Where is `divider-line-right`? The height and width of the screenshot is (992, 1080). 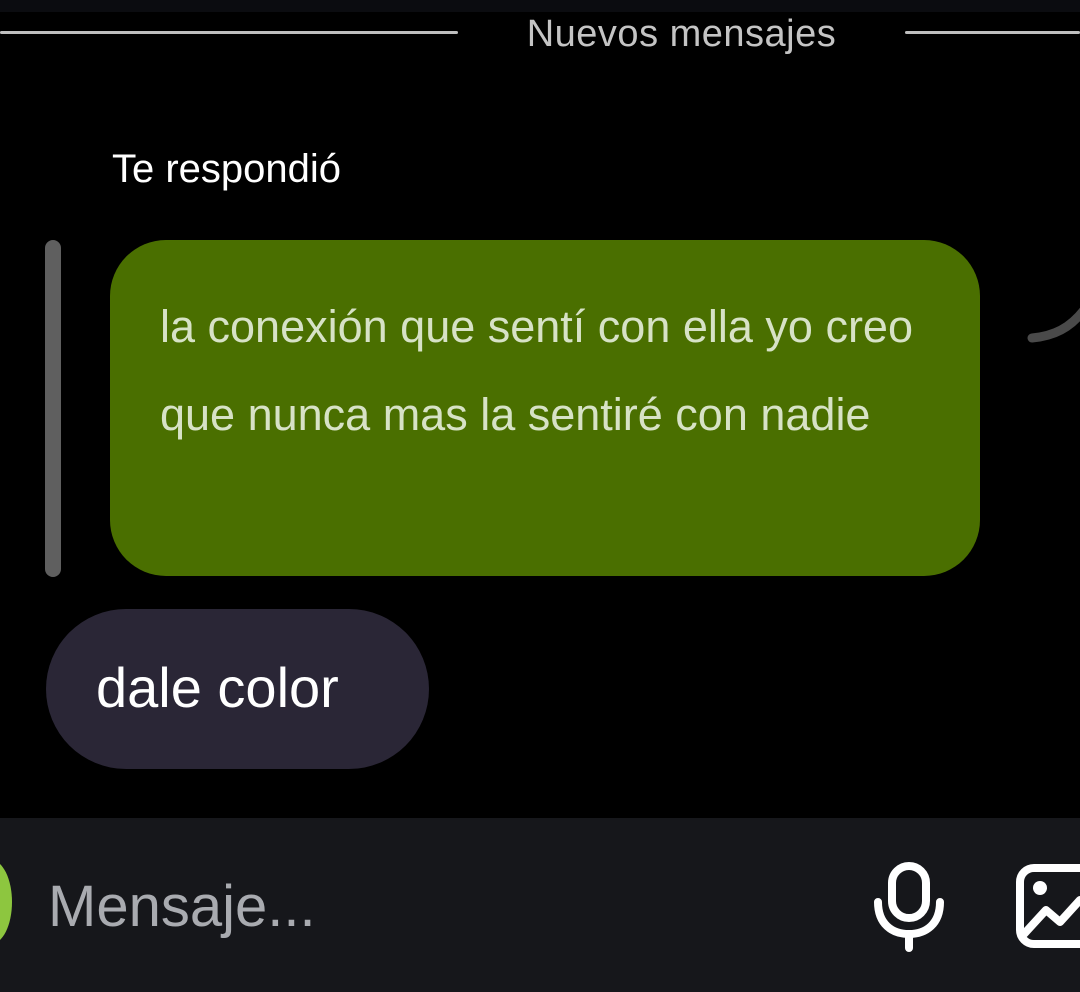 divider-line-right is located at coordinates (992, 32).